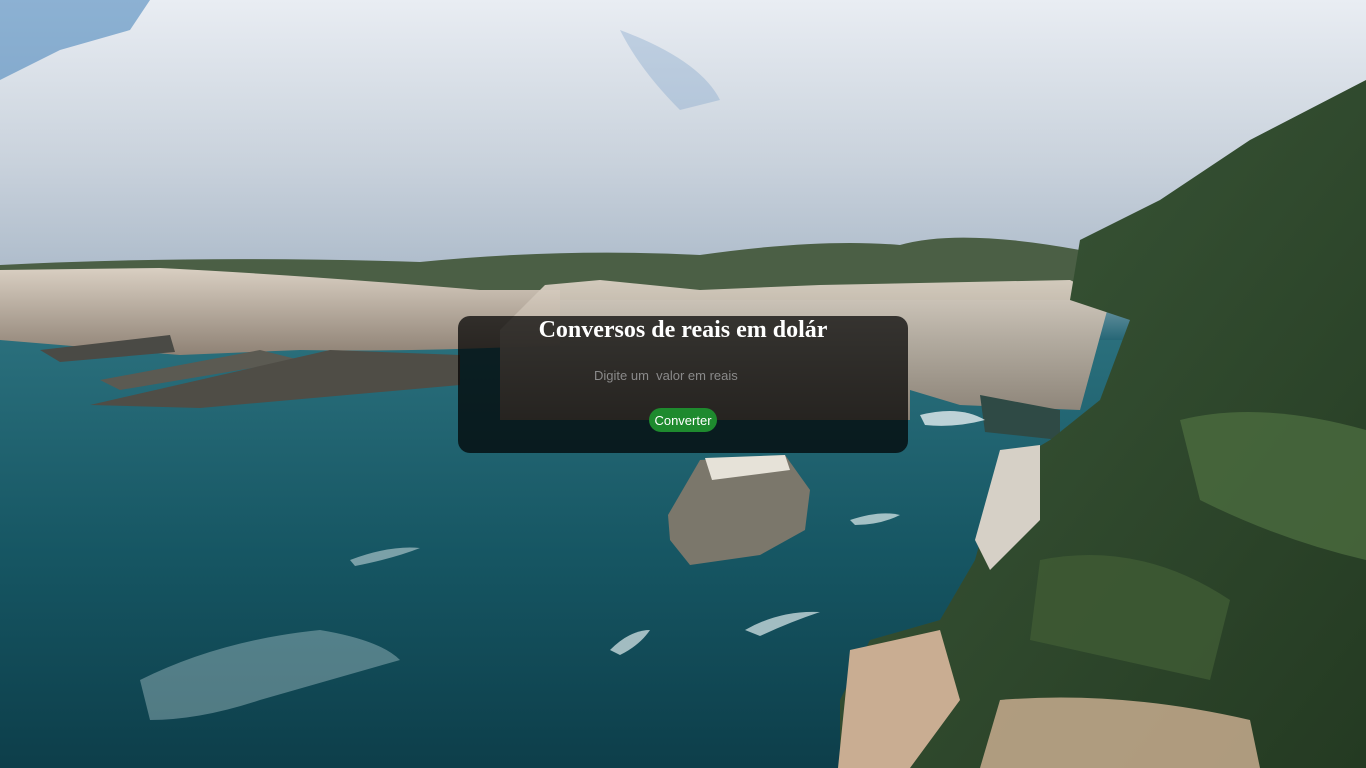 This screenshot has height=768, width=1366. I want to click on converter-panel: Conversos de reais em dolár Converter, so click(683, 384).